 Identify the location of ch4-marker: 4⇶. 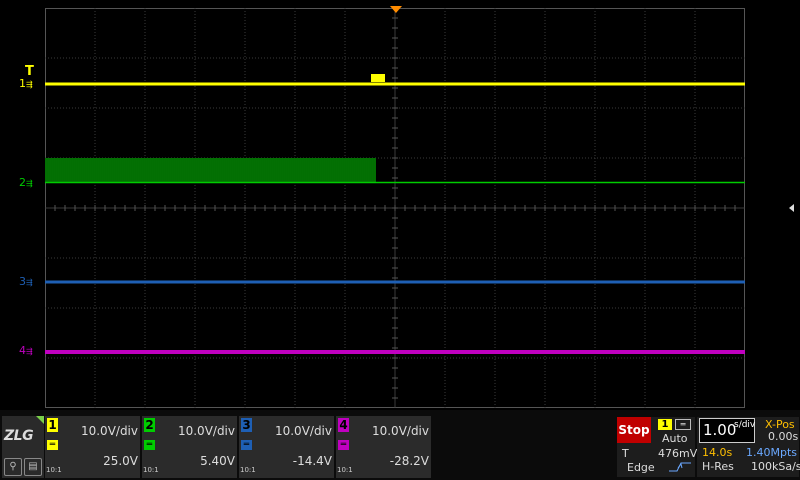
(26, 351).